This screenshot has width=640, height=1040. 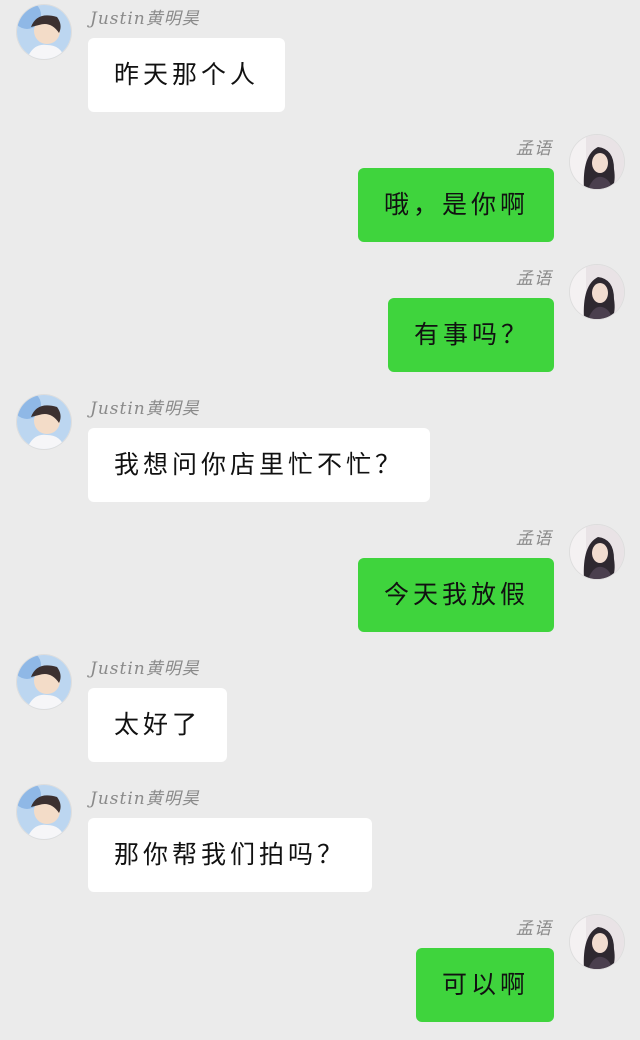 I want to click on message-bubble: 太好了, so click(x=158, y=725).